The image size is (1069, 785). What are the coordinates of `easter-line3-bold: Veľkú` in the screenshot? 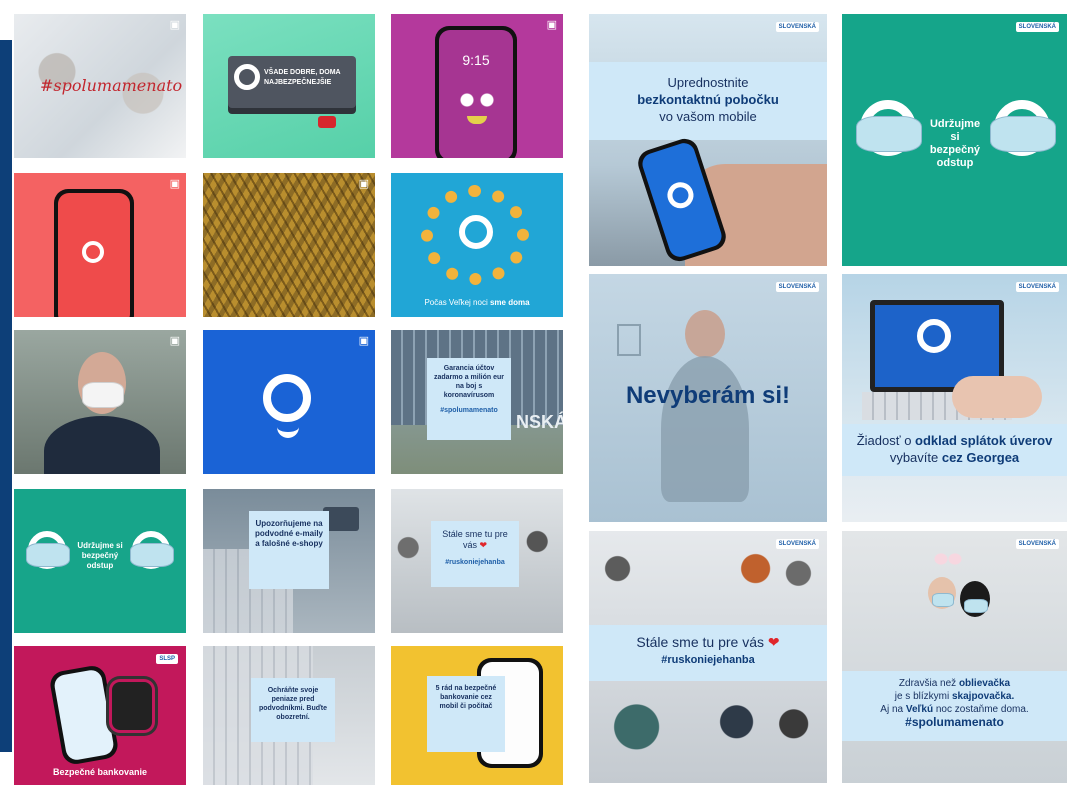 It's located at (919, 709).